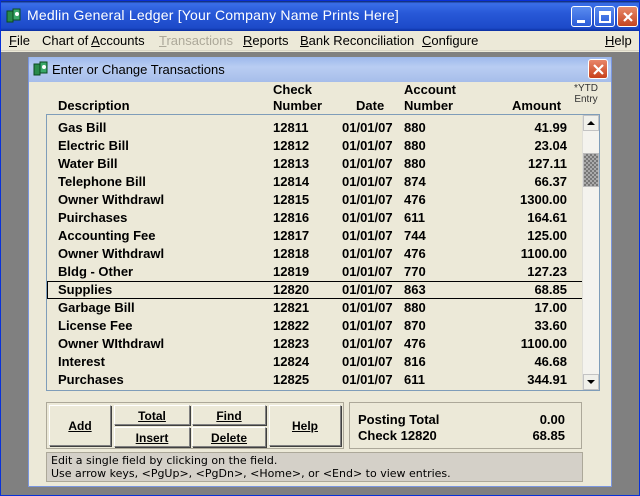 The height and width of the screenshot is (496, 640). Describe the element at coordinates (80, 425) in the screenshot. I see `add-button: Add` at that location.